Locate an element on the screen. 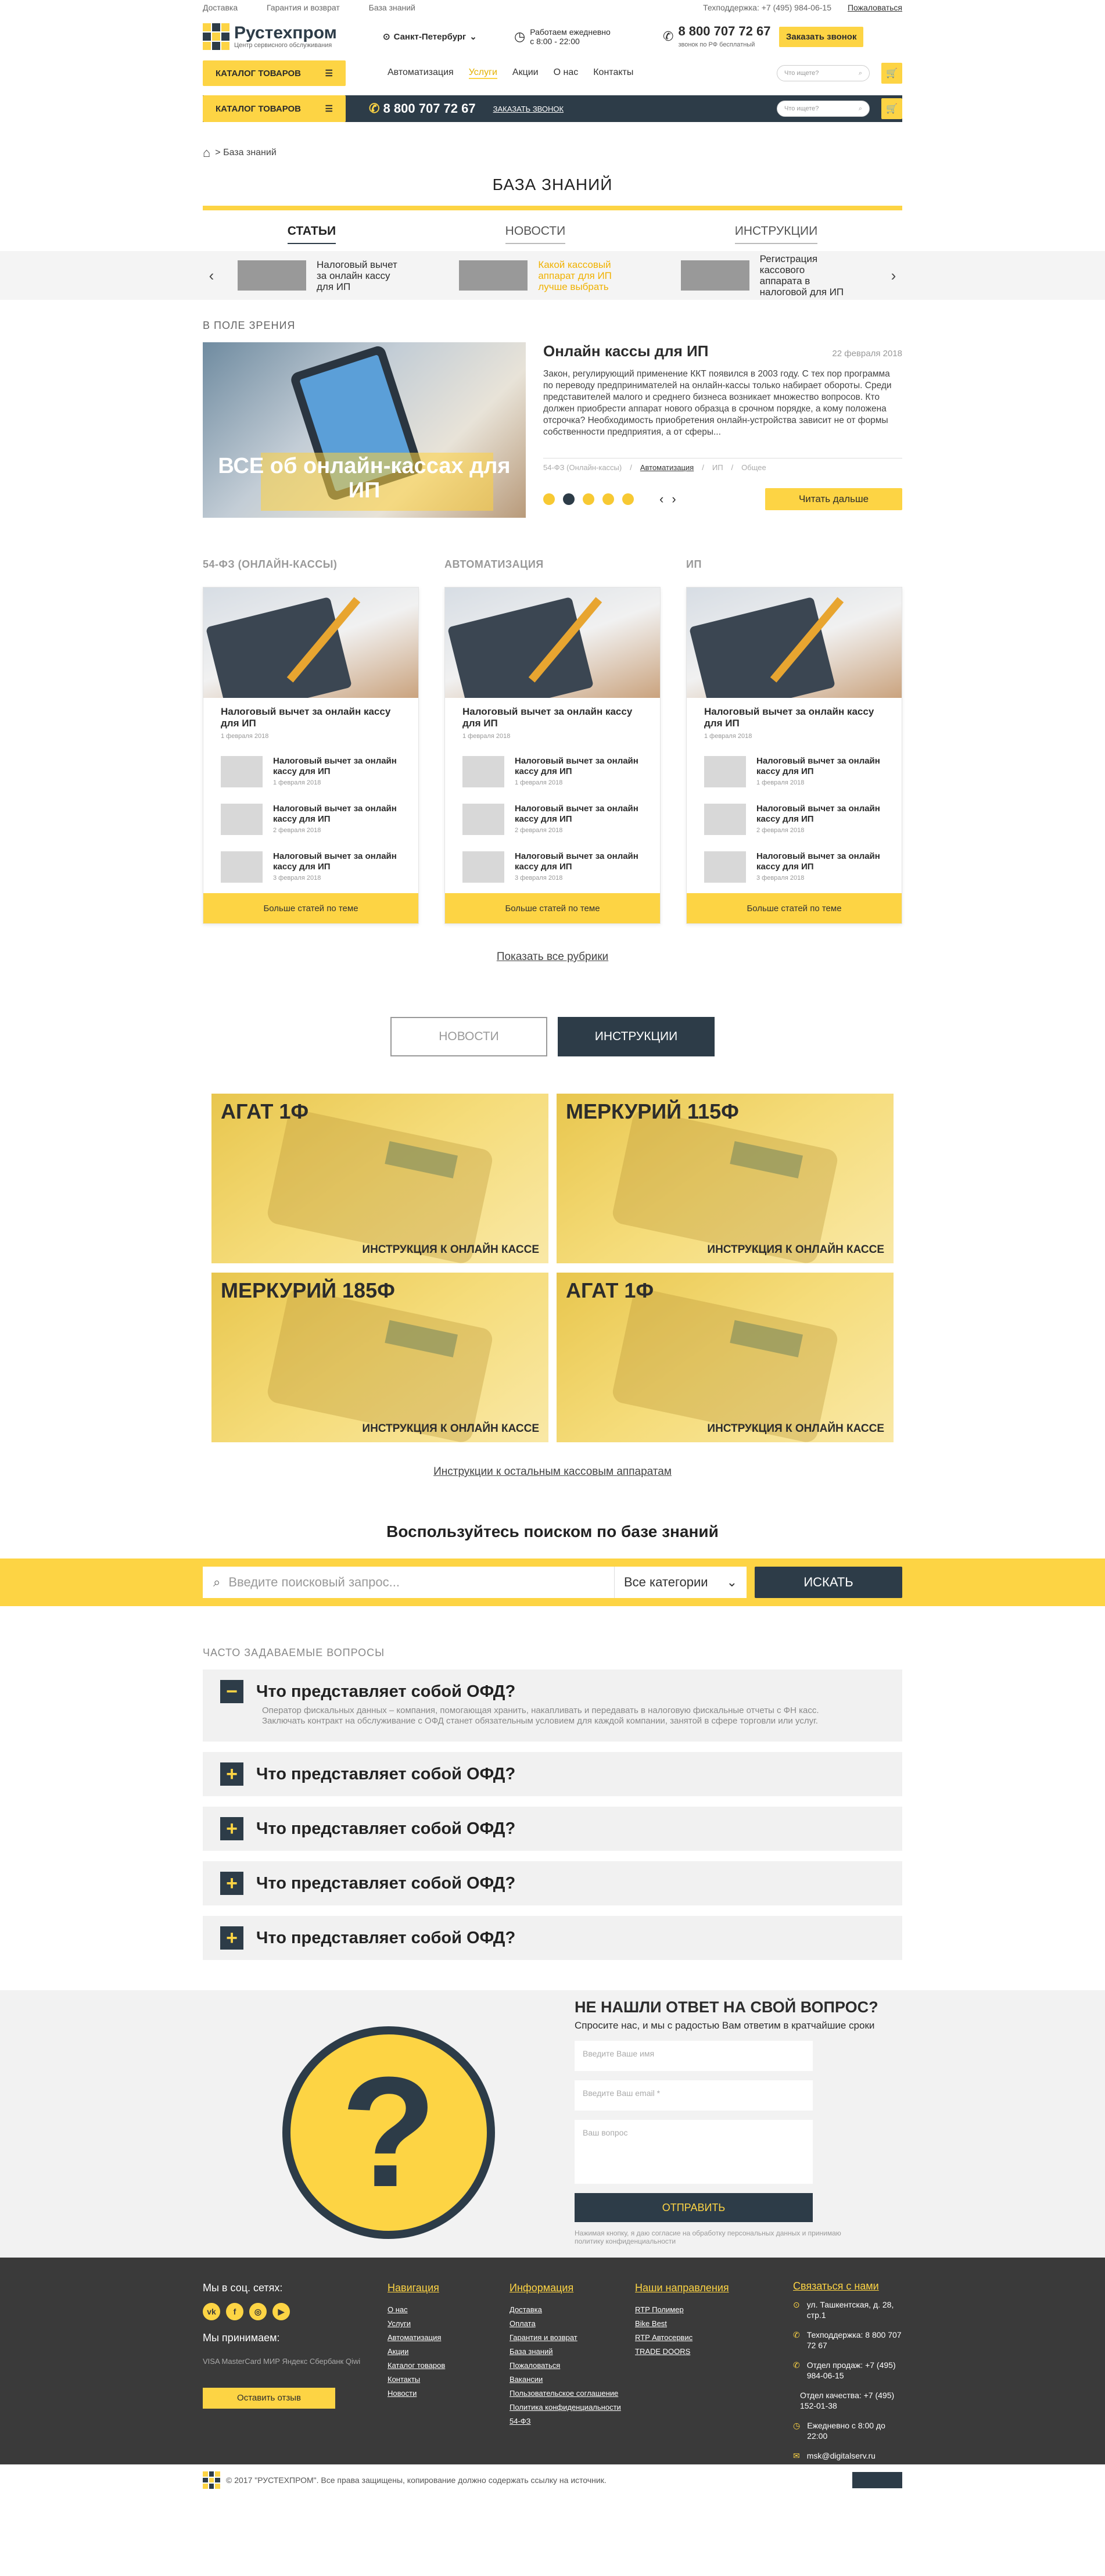 This screenshot has width=1105, height=2576. tag: 54-ФЗ (Онлайн-кассы) is located at coordinates (583, 467).